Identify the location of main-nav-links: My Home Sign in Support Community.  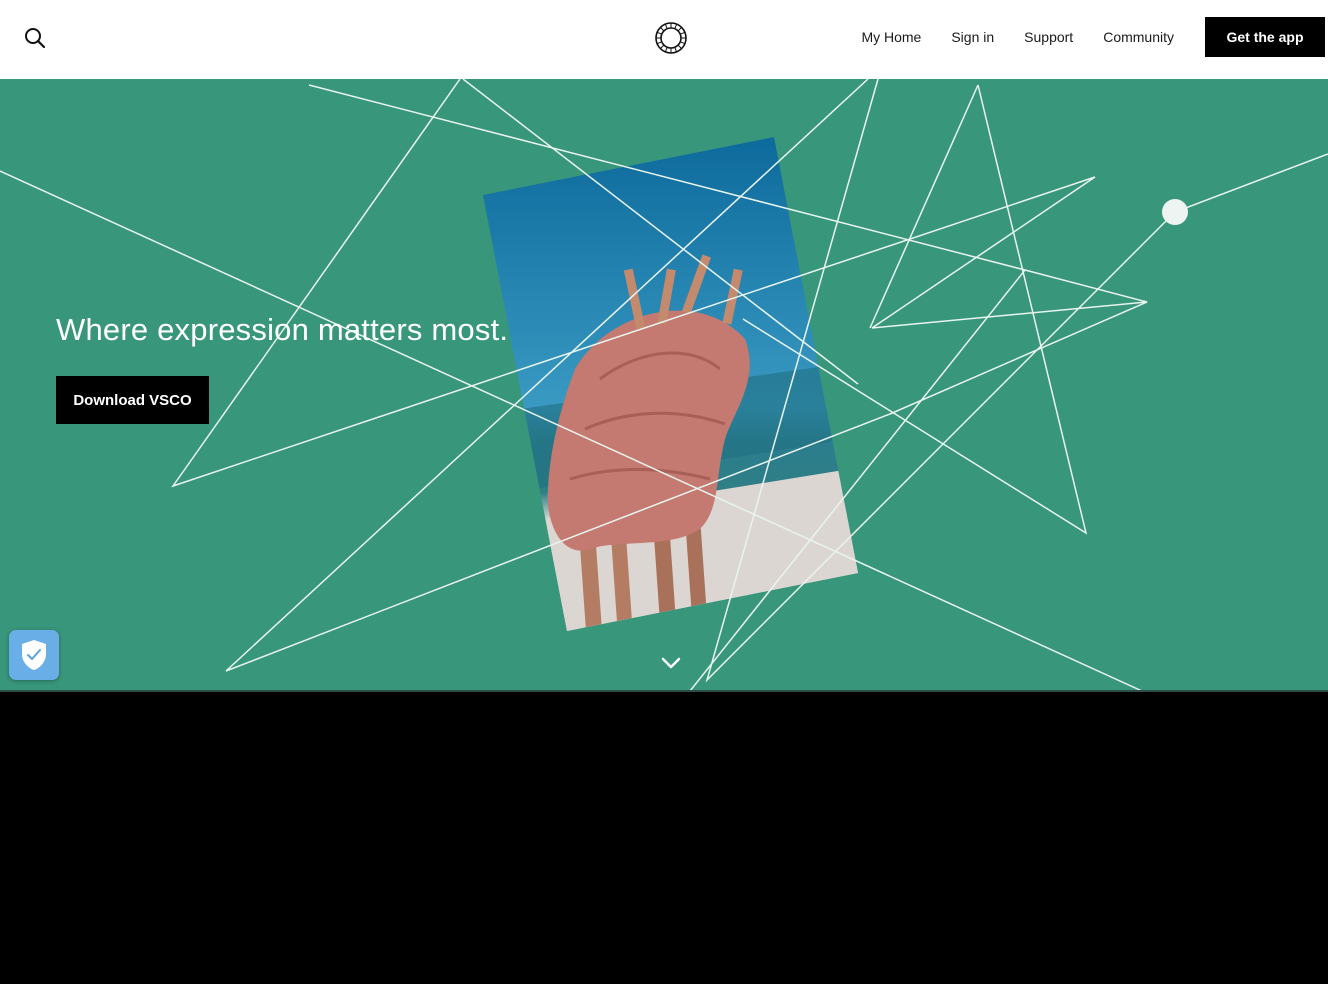
(1002, 36).